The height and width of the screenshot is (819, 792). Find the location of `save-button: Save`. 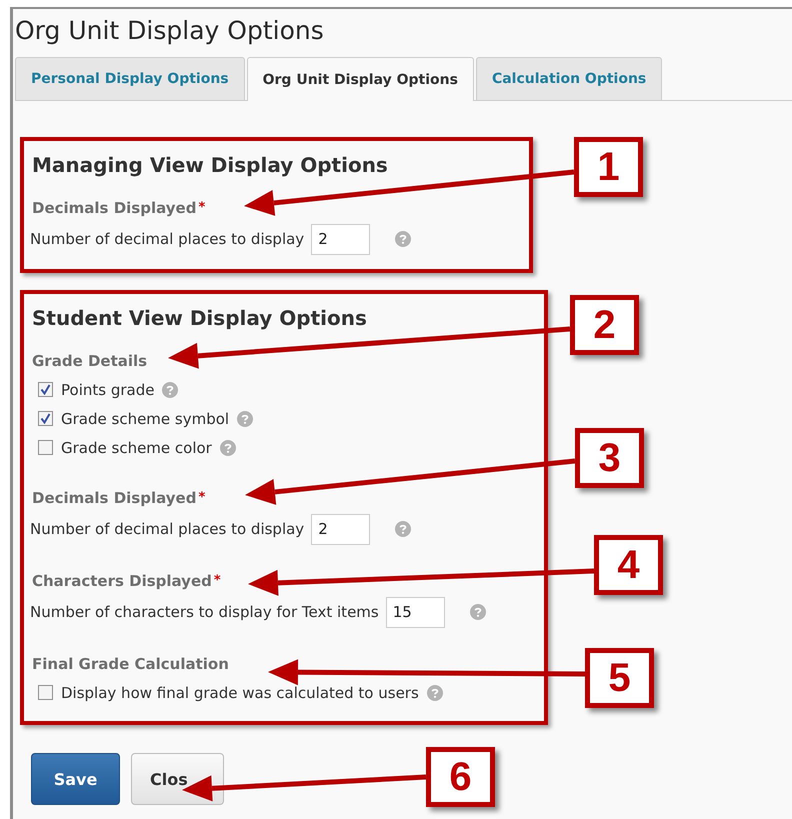

save-button: Save is located at coordinates (75, 779).